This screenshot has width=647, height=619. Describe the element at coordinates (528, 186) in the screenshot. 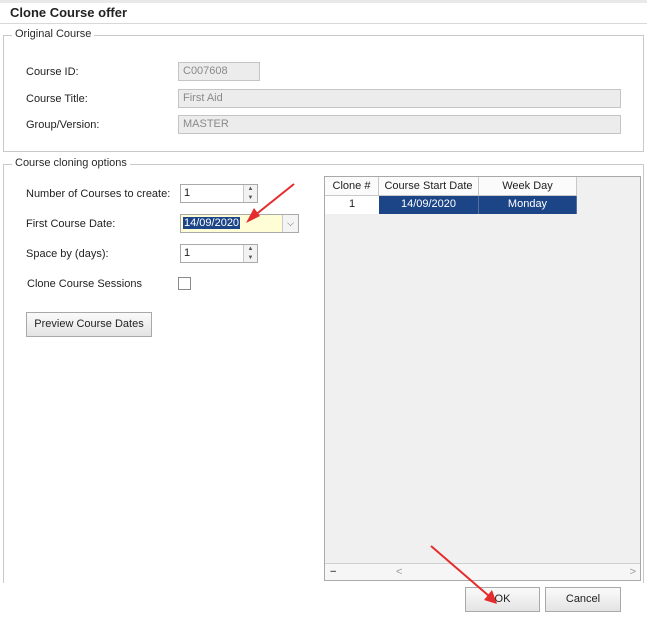

I see `column-header-week-day: Week Day` at that location.